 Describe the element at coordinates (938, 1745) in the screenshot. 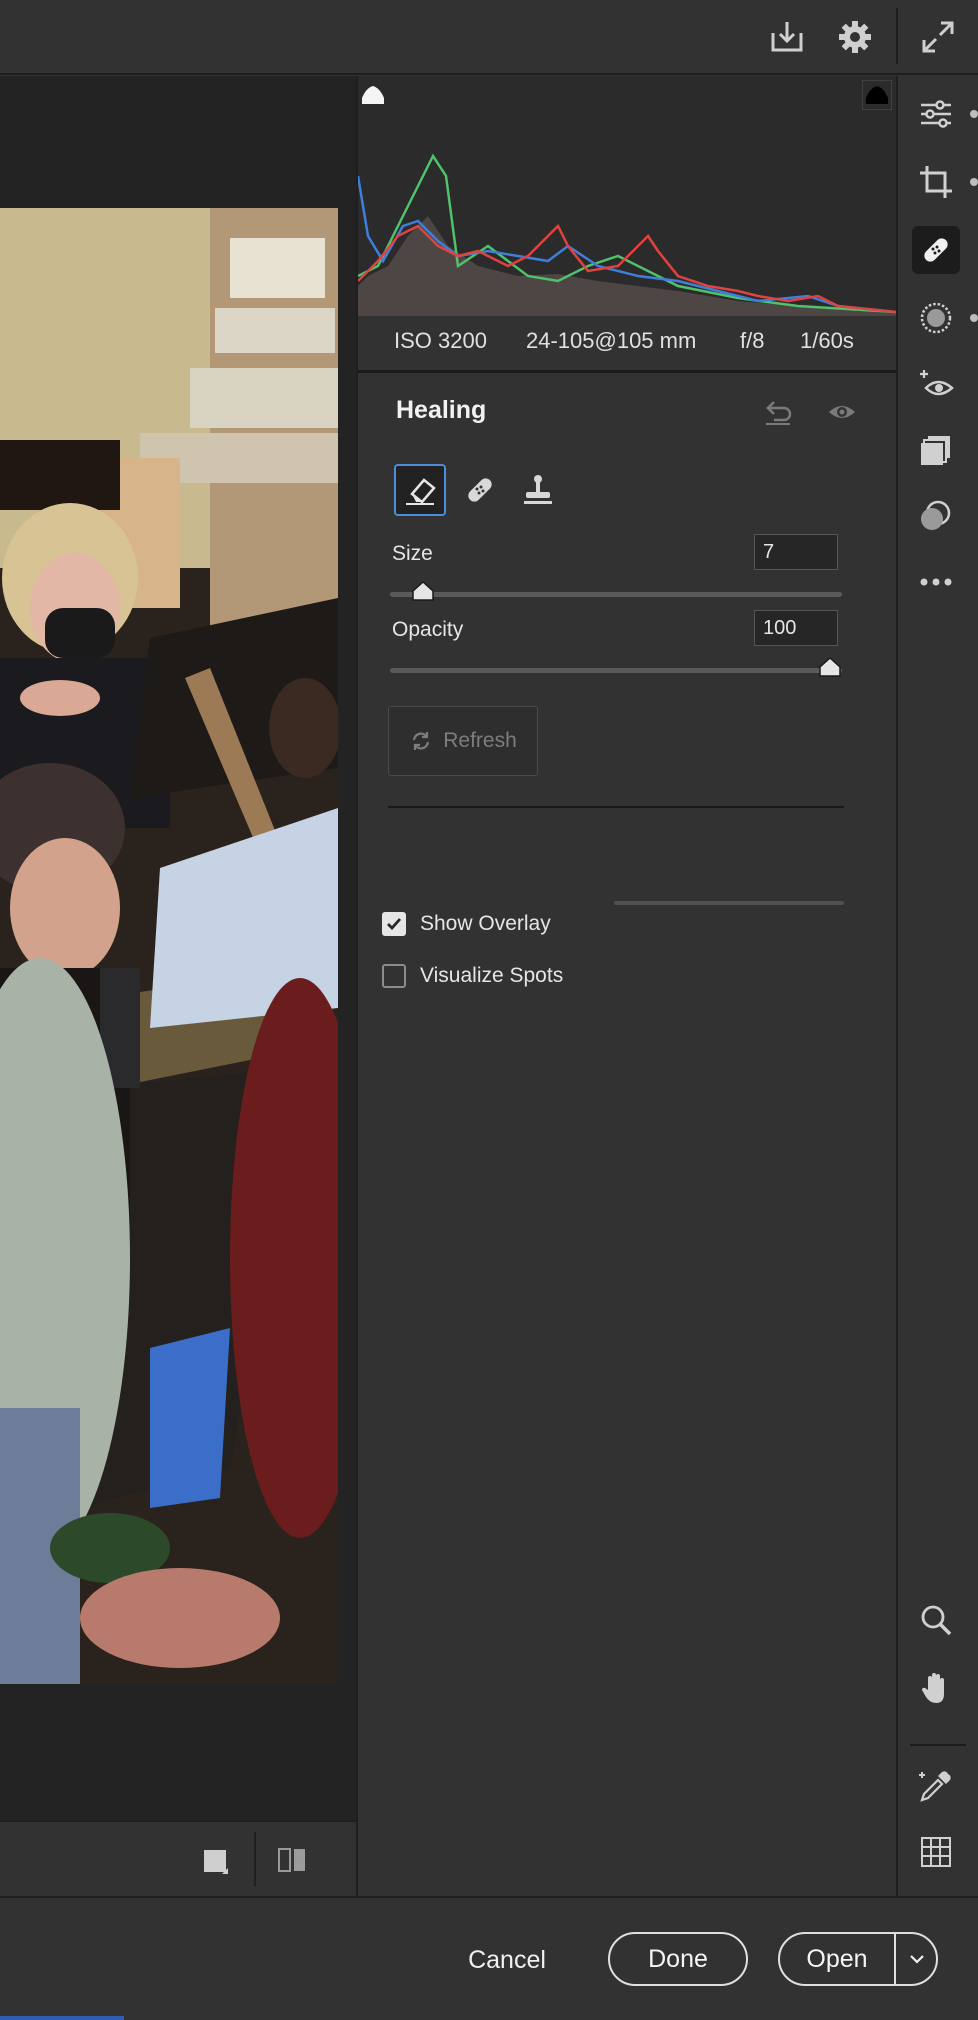

I see `toolbar-separator` at that location.